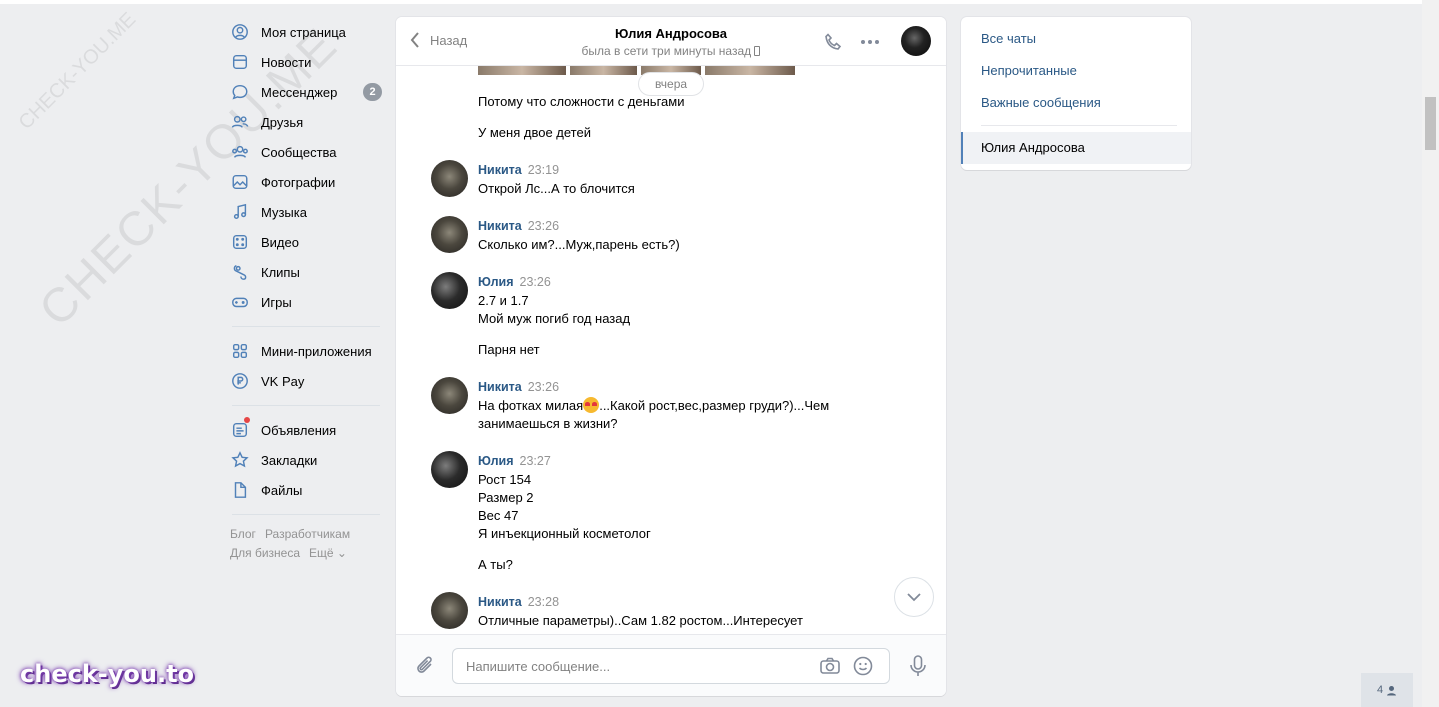 The image size is (1439, 707). Describe the element at coordinates (306, 122) in the screenshot. I see `menu-item-friends: Друзья` at that location.